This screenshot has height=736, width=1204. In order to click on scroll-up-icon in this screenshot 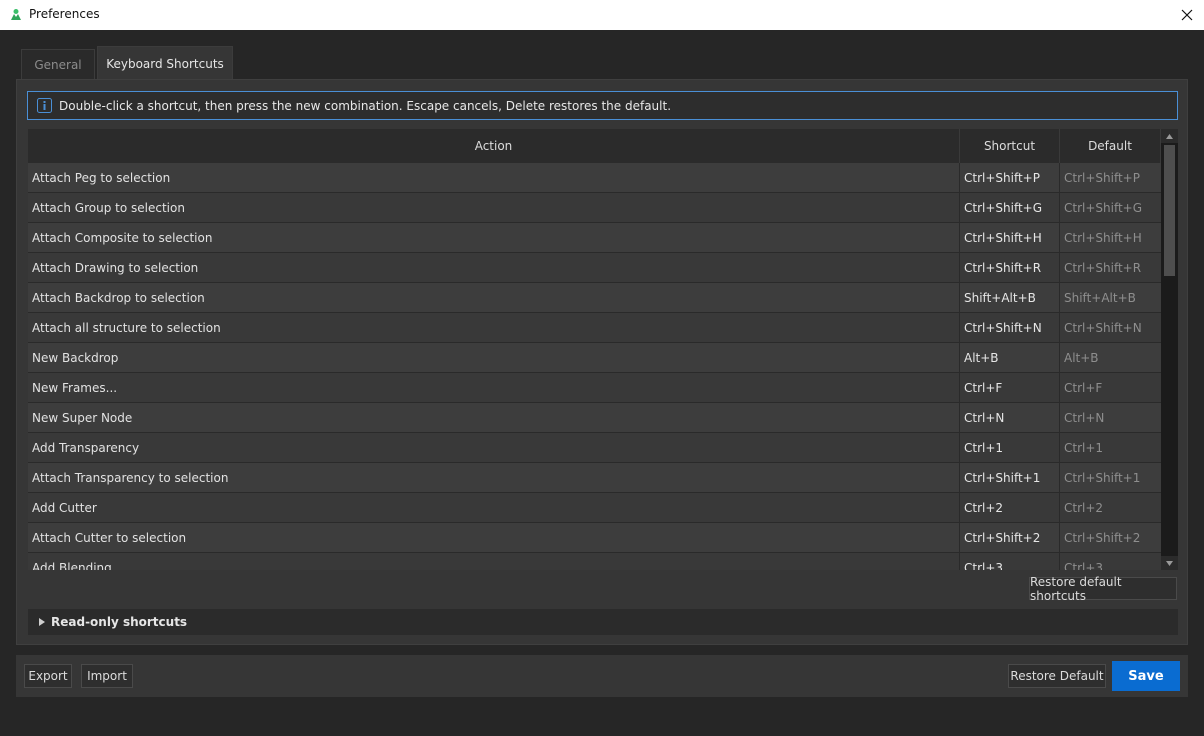, I will do `click(1169, 136)`.